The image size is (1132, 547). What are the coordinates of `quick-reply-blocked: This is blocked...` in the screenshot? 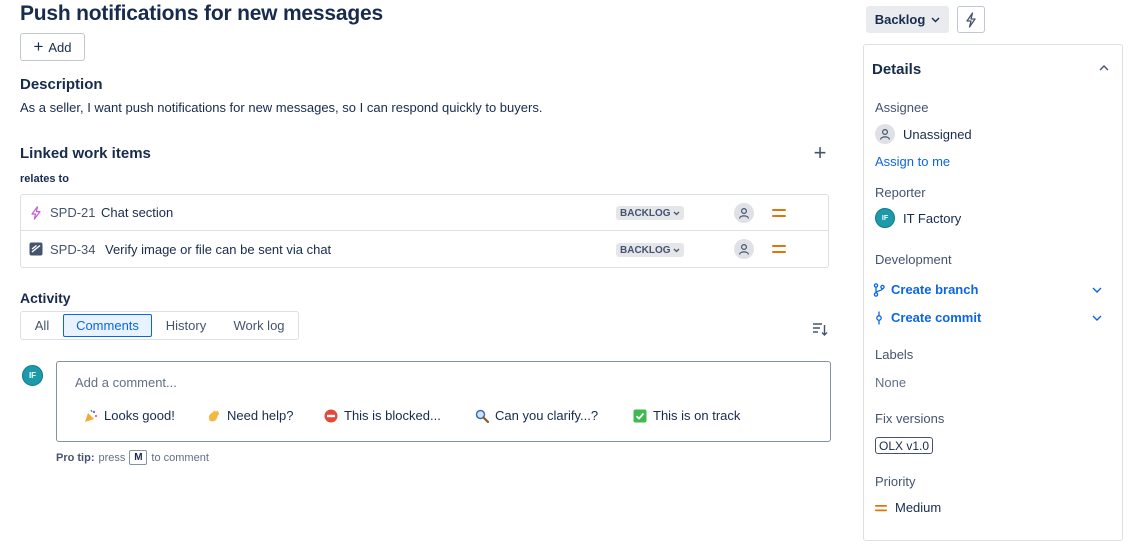 It's located at (382, 415).